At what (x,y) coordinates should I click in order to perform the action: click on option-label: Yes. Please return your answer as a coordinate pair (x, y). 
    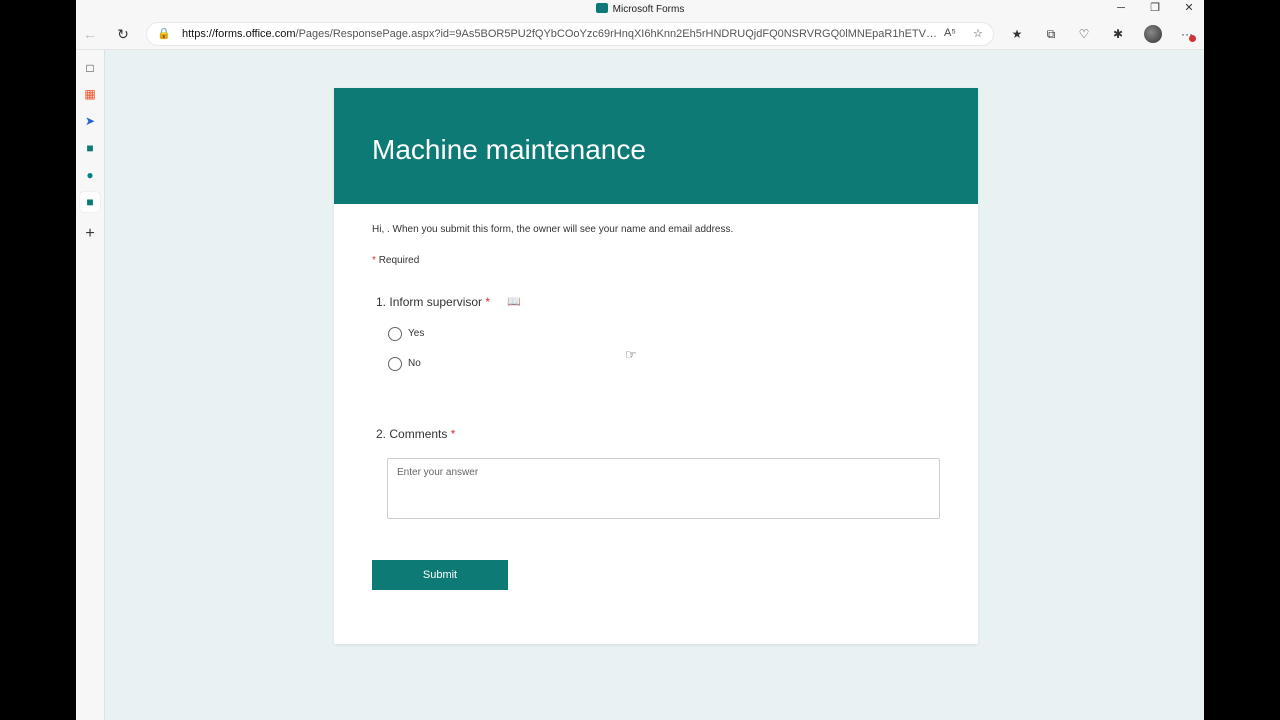
    Looking at the image, I should click on (416, 333).